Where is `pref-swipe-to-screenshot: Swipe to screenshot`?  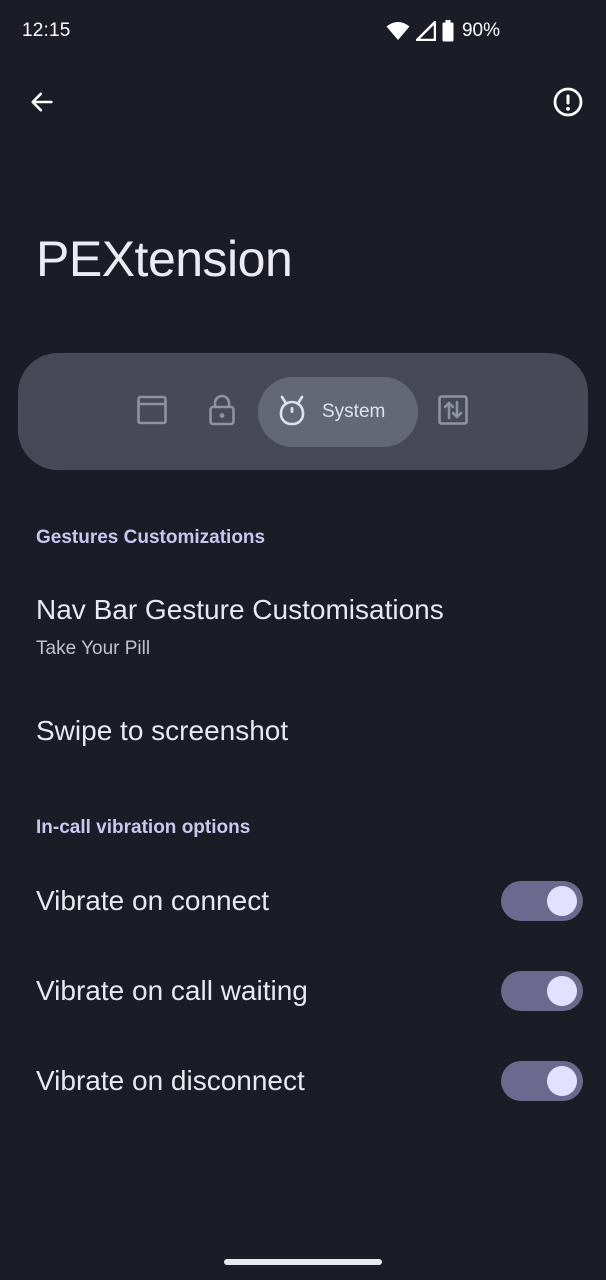 pref-swipe-to-screenshot: Swipe to screenshot is located at coordinates (303, 735).